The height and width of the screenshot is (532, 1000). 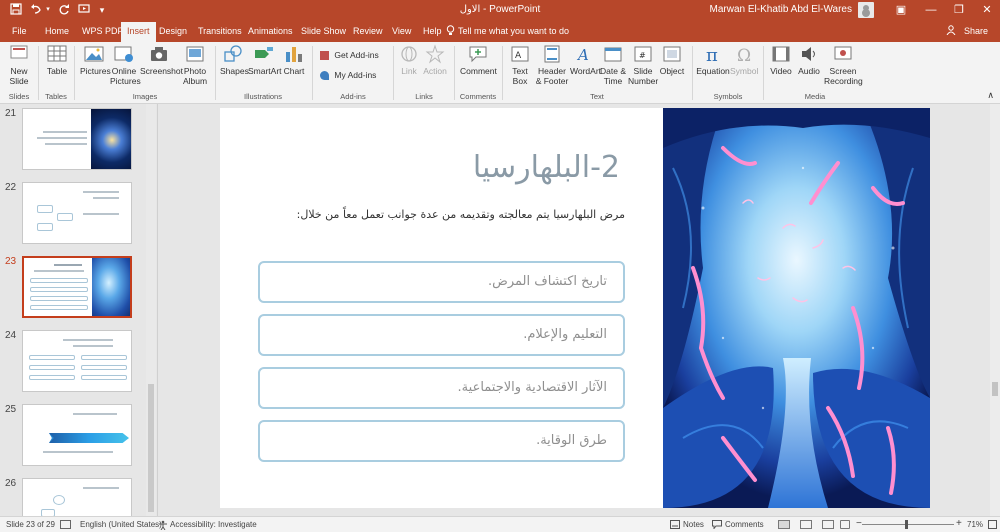 What do you see at coordinates (901, 10) in the screenshot?
I see `ribbon-display-options-button: ▣` at bounding box center [901, 10].